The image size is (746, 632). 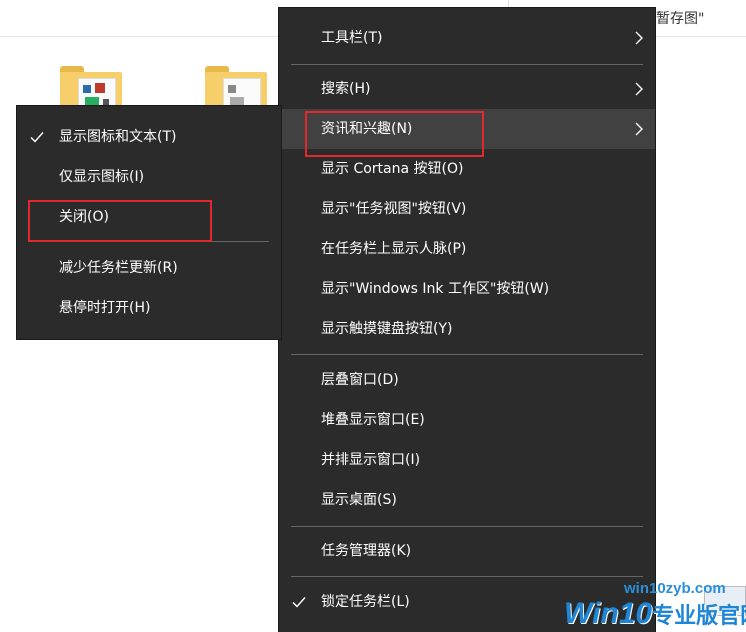 What do you see at coordinates (365, 602) in the screenshot?
I see `menu-item-label: 锁定任务栏(L)` at bounding box center [365, 602].